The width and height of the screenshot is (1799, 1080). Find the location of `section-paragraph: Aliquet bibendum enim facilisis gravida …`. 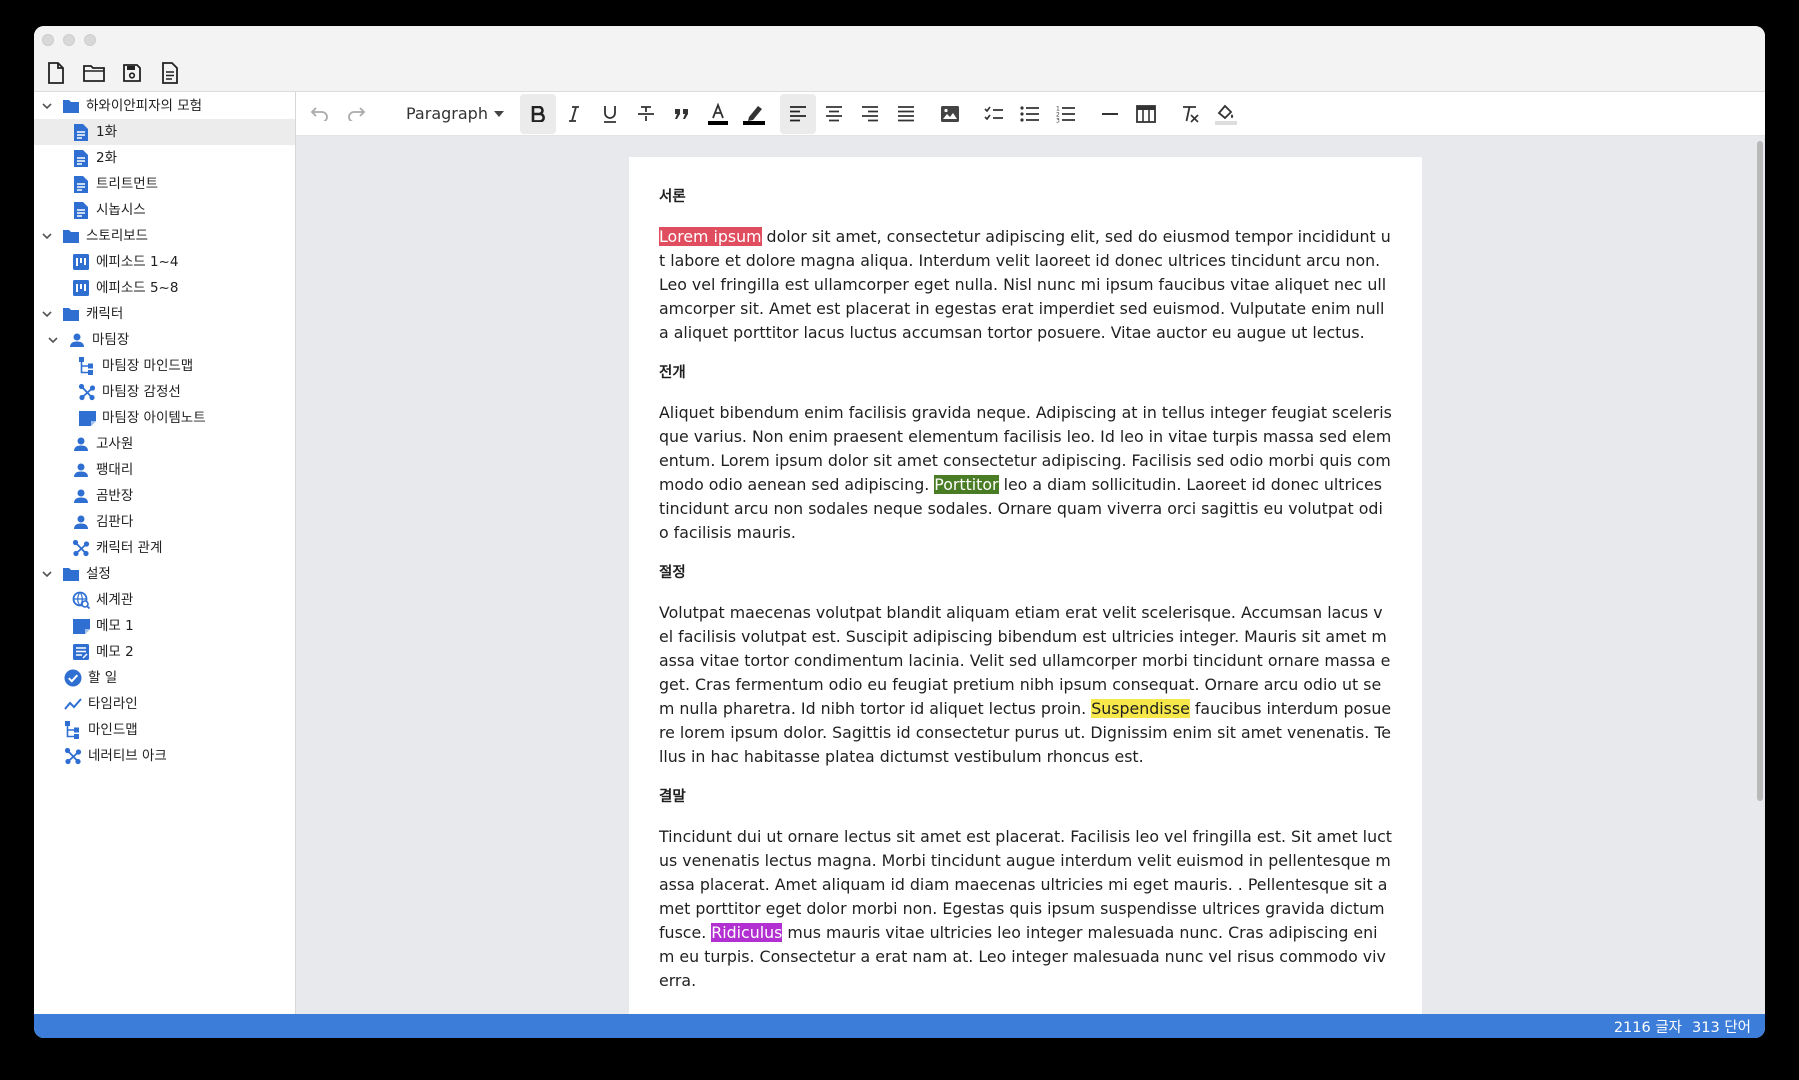

section-paragraph: Aliquet bibendum enim facilisis gravida … is located at coordinates (1025, 473).